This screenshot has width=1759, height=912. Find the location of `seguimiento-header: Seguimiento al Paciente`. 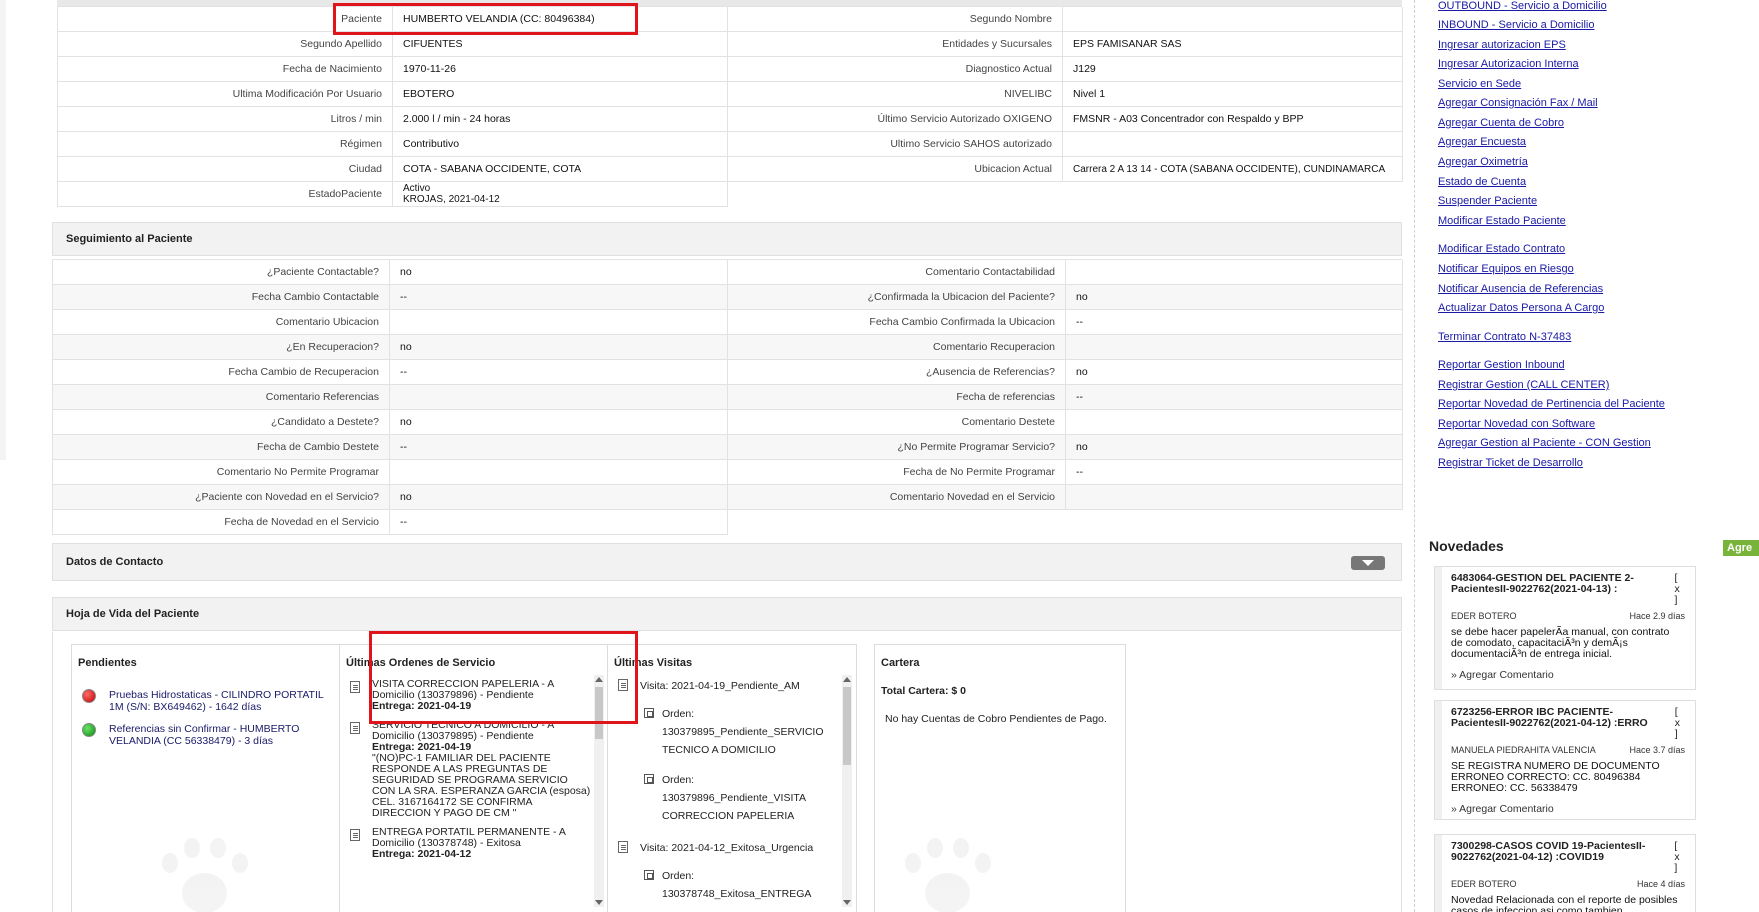

seguimiento-header: Seguimiento al Paciente is located at coordinates (727, 239).